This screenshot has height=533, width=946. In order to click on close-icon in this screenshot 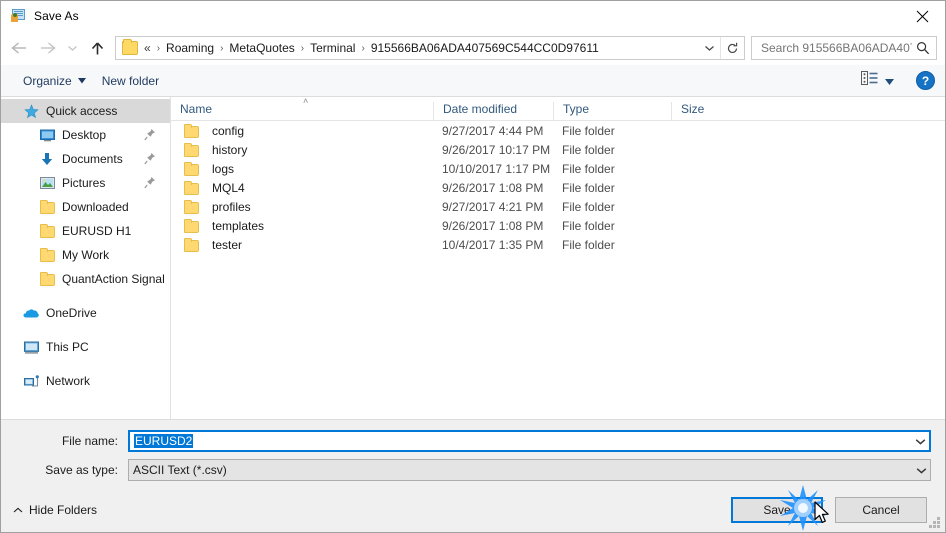, I will do `click(922, 16)`.